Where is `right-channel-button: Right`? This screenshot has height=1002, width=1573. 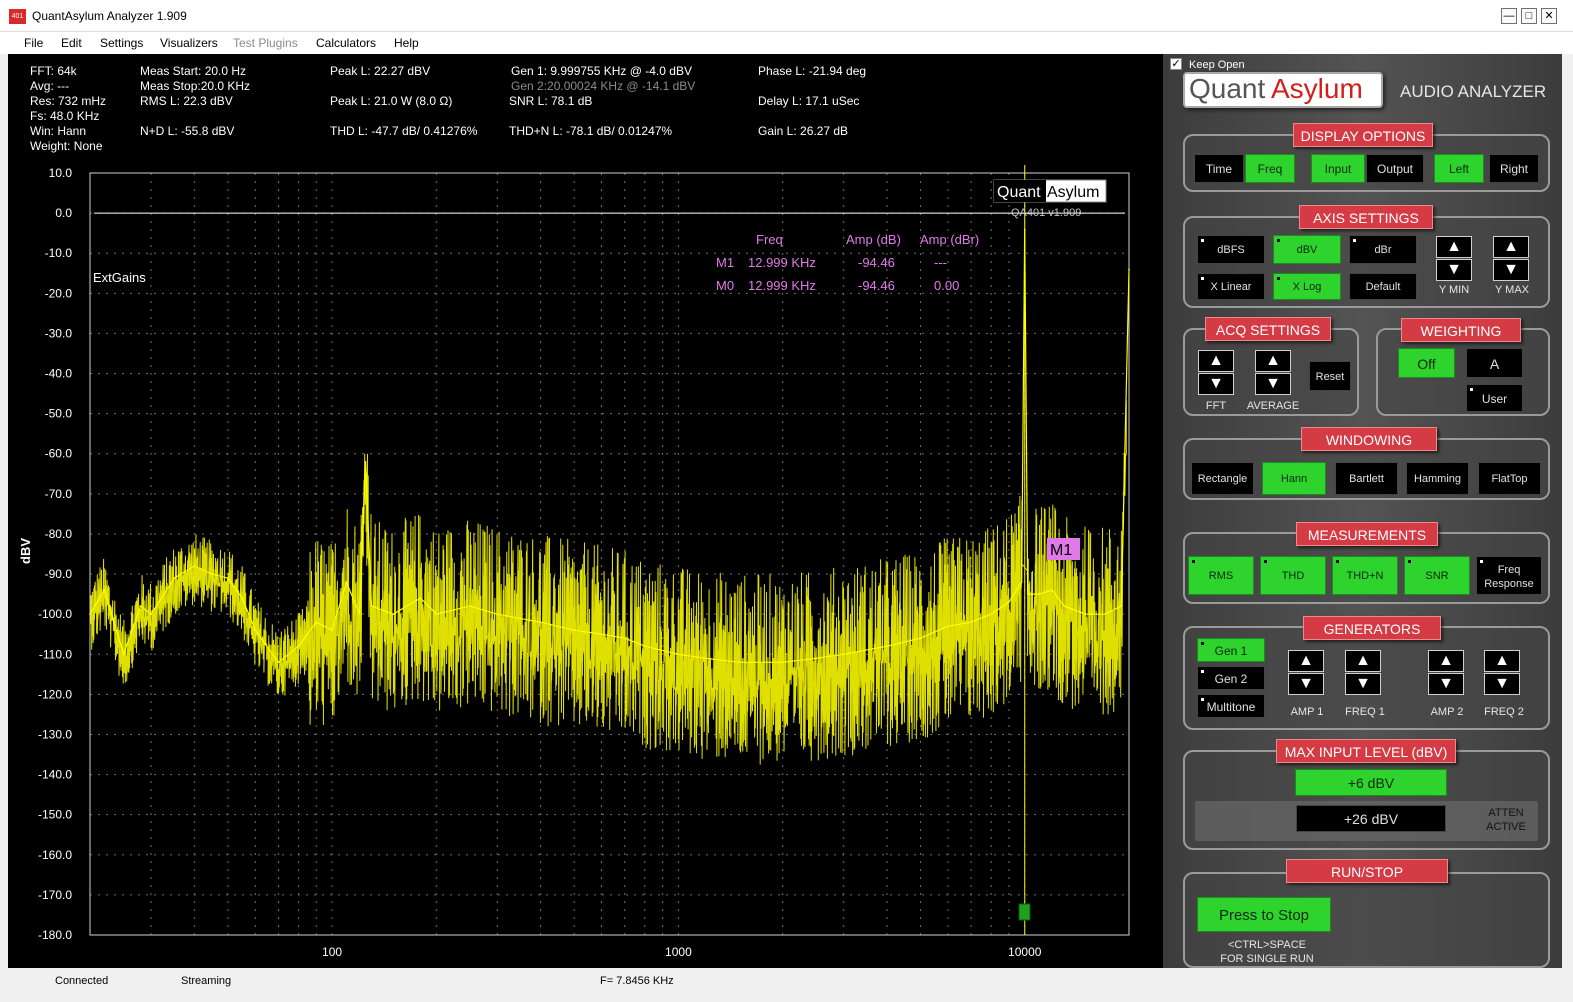
right-channel-button: Right is located at coordinates (1514, 168).